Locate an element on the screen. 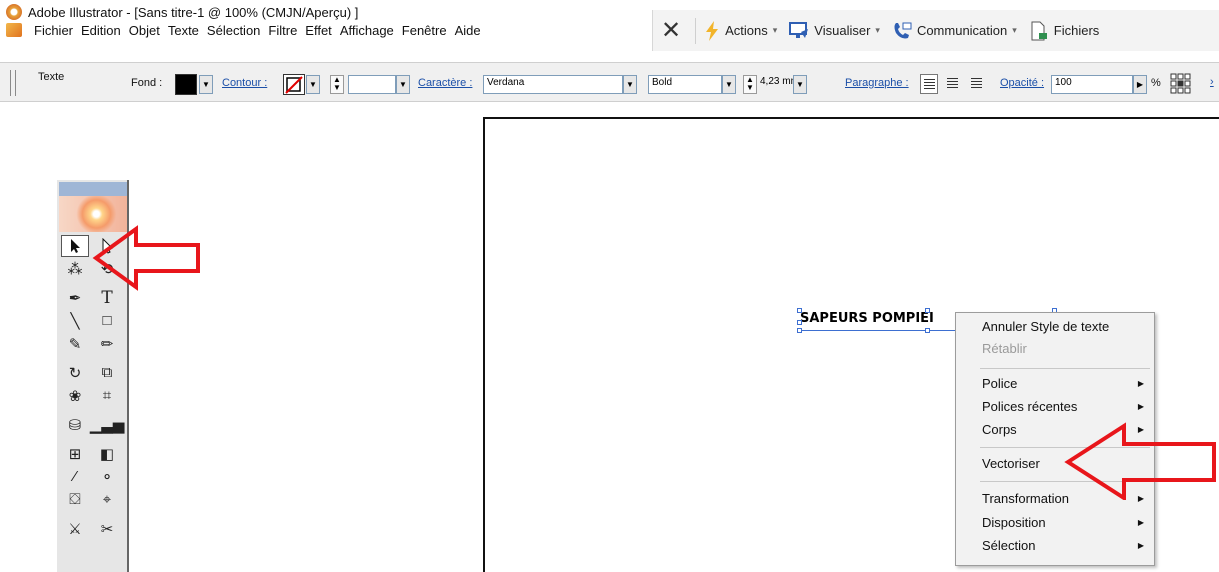  actions-button: Actions ▾ is located at coordinates (740, 30).